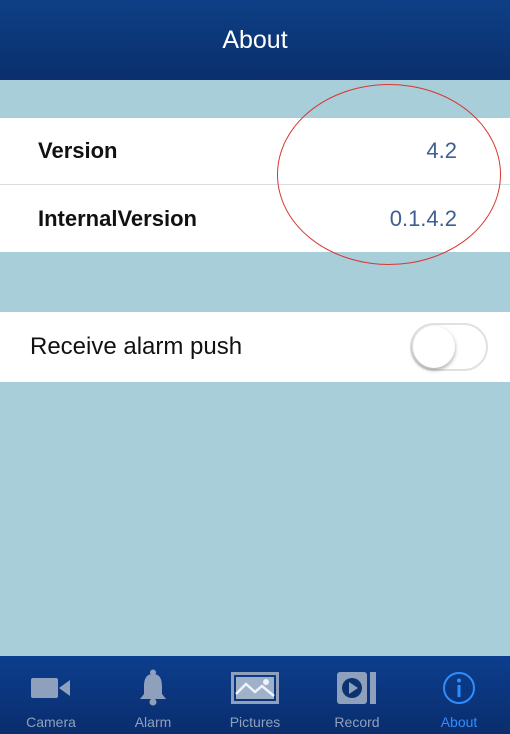 This screenshot has width=510, height=734. Describe the element at coordinates (459, 688) in the screenshot. I see `info-icon` at that location.